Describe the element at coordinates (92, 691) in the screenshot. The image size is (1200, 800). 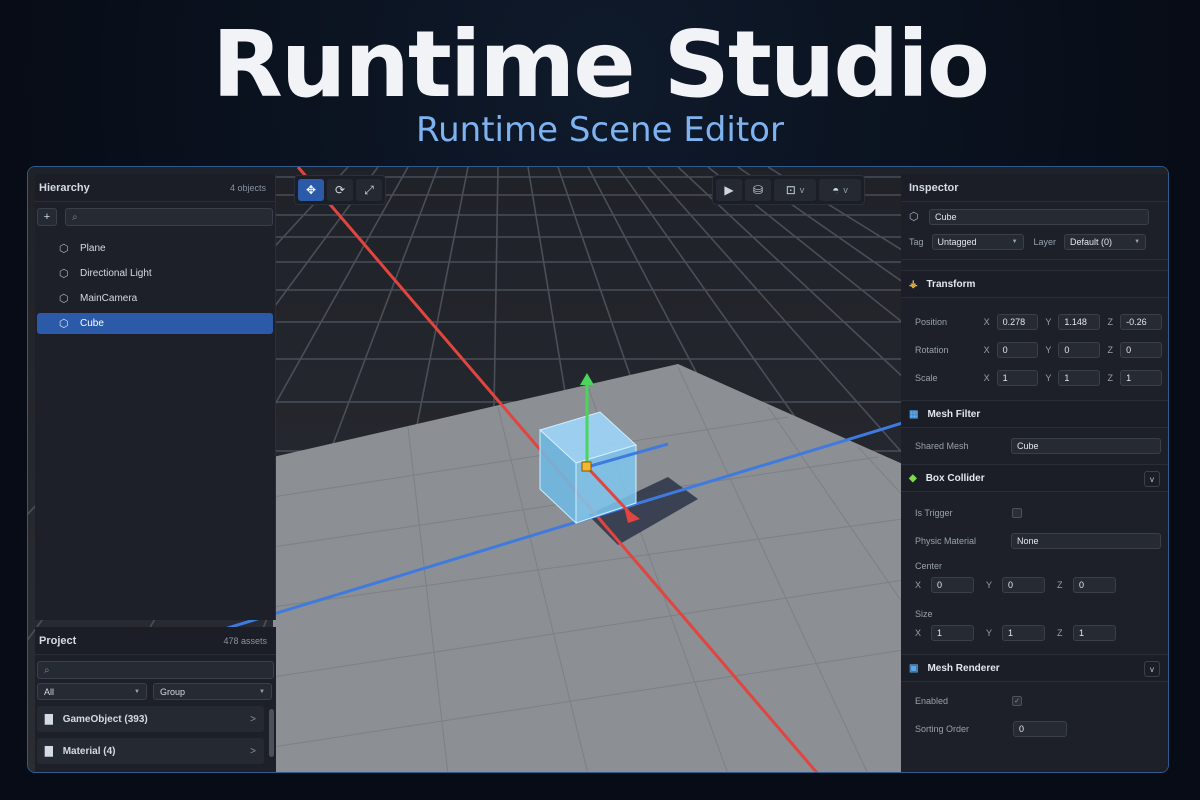
I see `type-filter-dropdown: All ▼` at that location.